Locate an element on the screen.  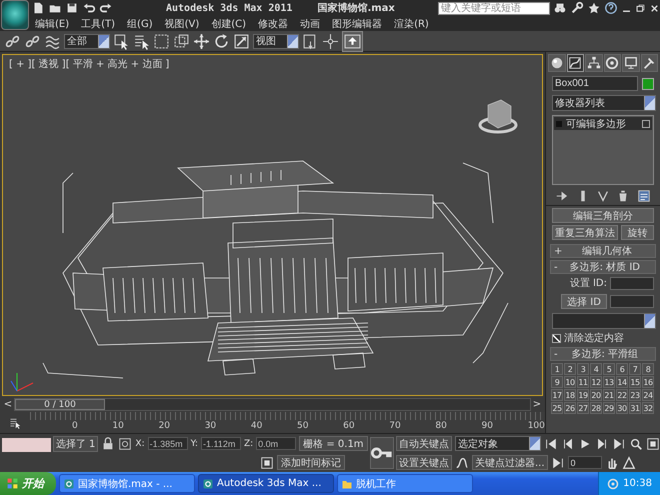
previous-frame-button: < is located at coordinates (8, 404).